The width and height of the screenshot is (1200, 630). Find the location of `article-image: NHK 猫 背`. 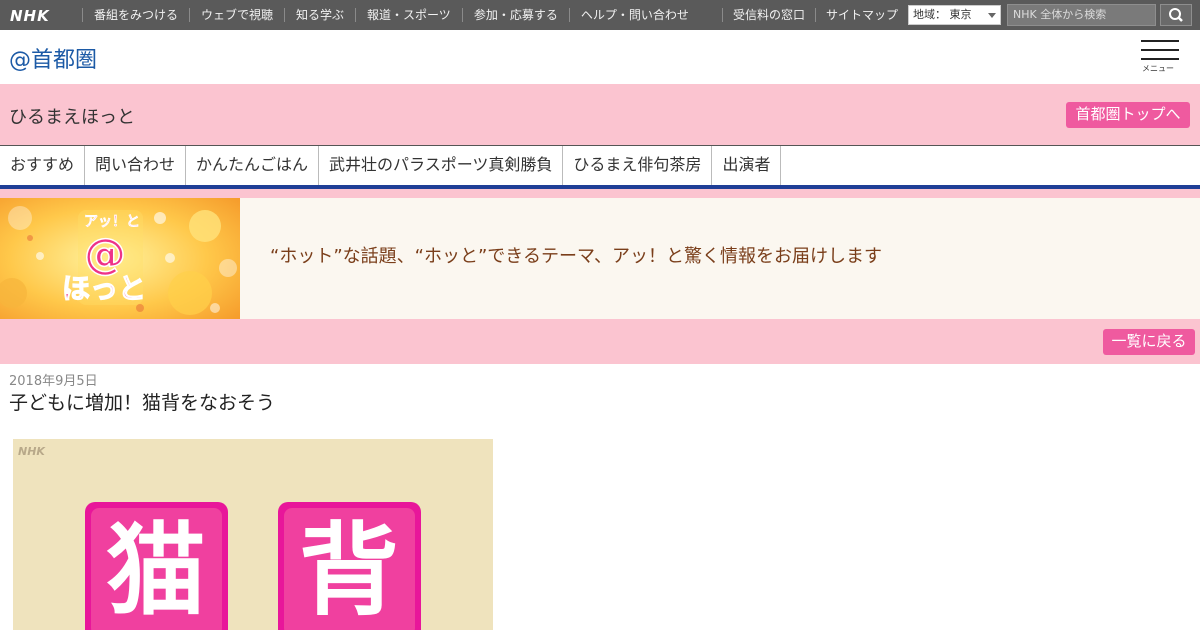

article-image: NHK 猫 背 is located at coordinates (253, 534).